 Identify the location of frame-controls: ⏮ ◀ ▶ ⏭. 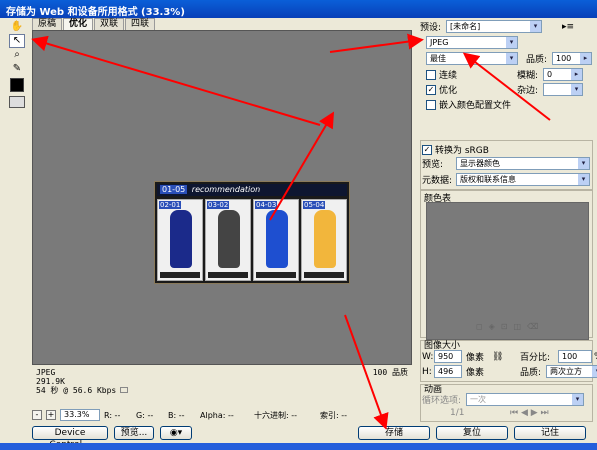
(529, 413).